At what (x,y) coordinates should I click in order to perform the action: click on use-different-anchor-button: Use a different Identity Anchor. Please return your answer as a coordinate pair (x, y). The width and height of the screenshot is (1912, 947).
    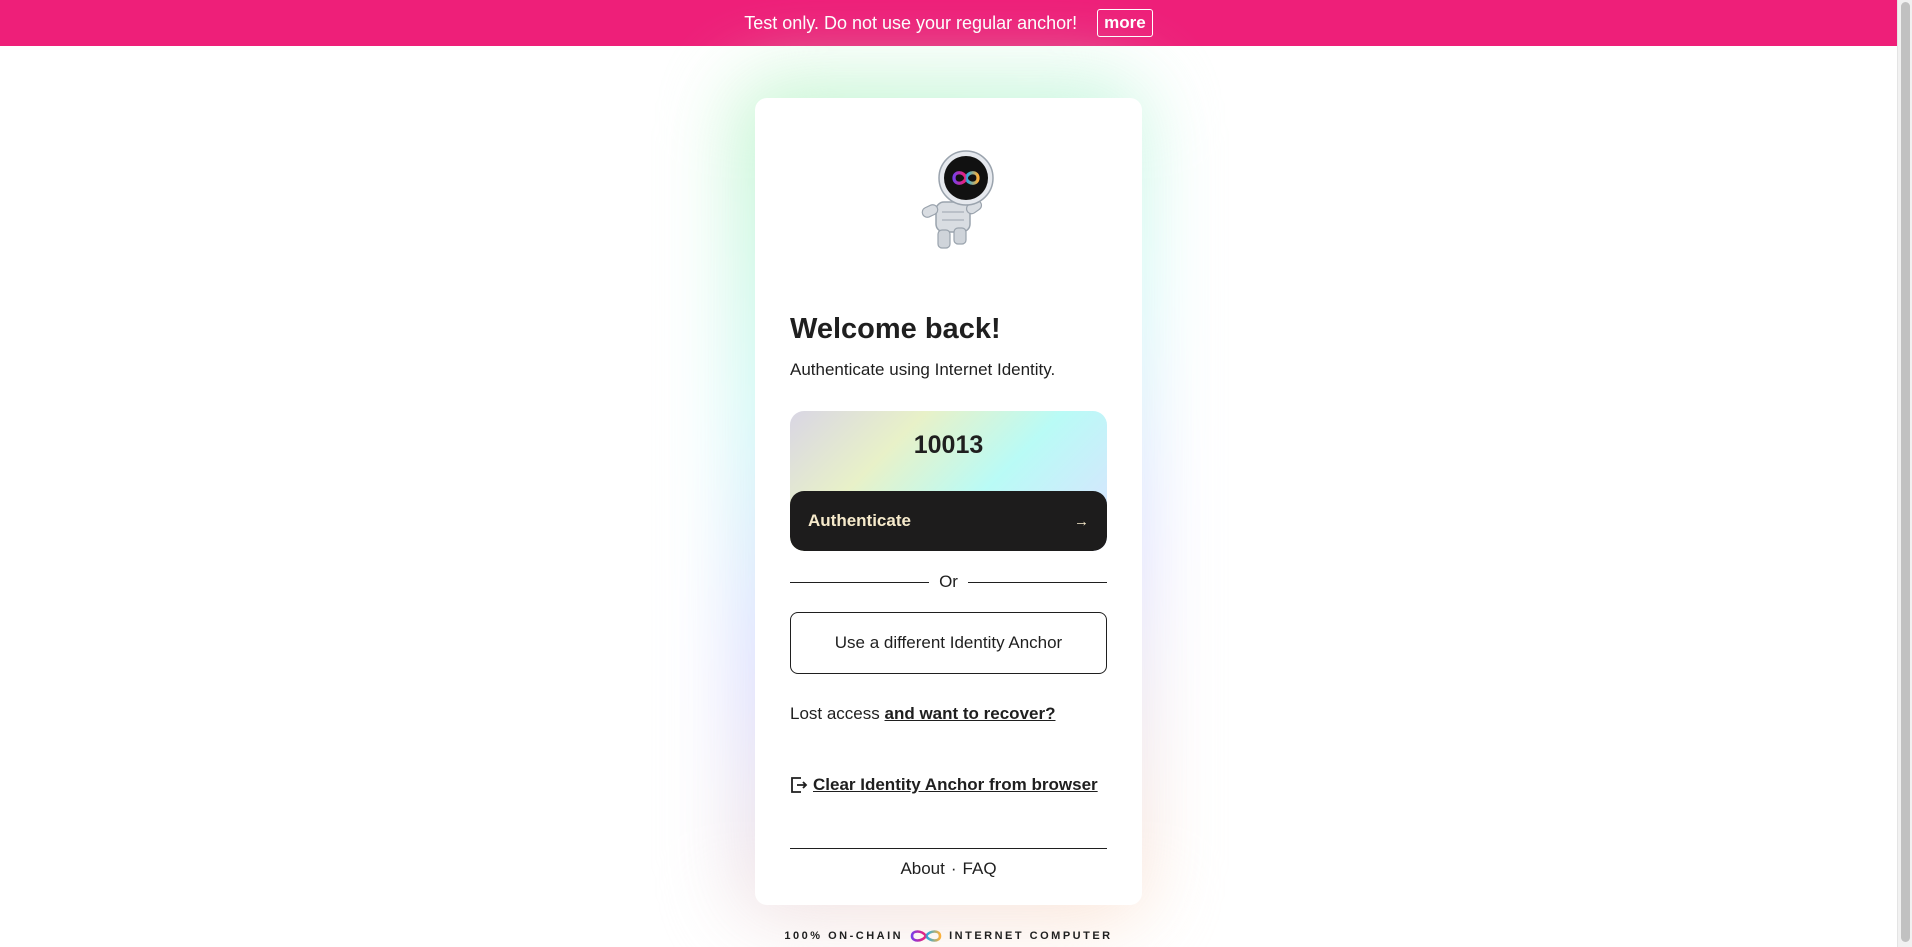
    Looking at the image, I should click on (948, 643).